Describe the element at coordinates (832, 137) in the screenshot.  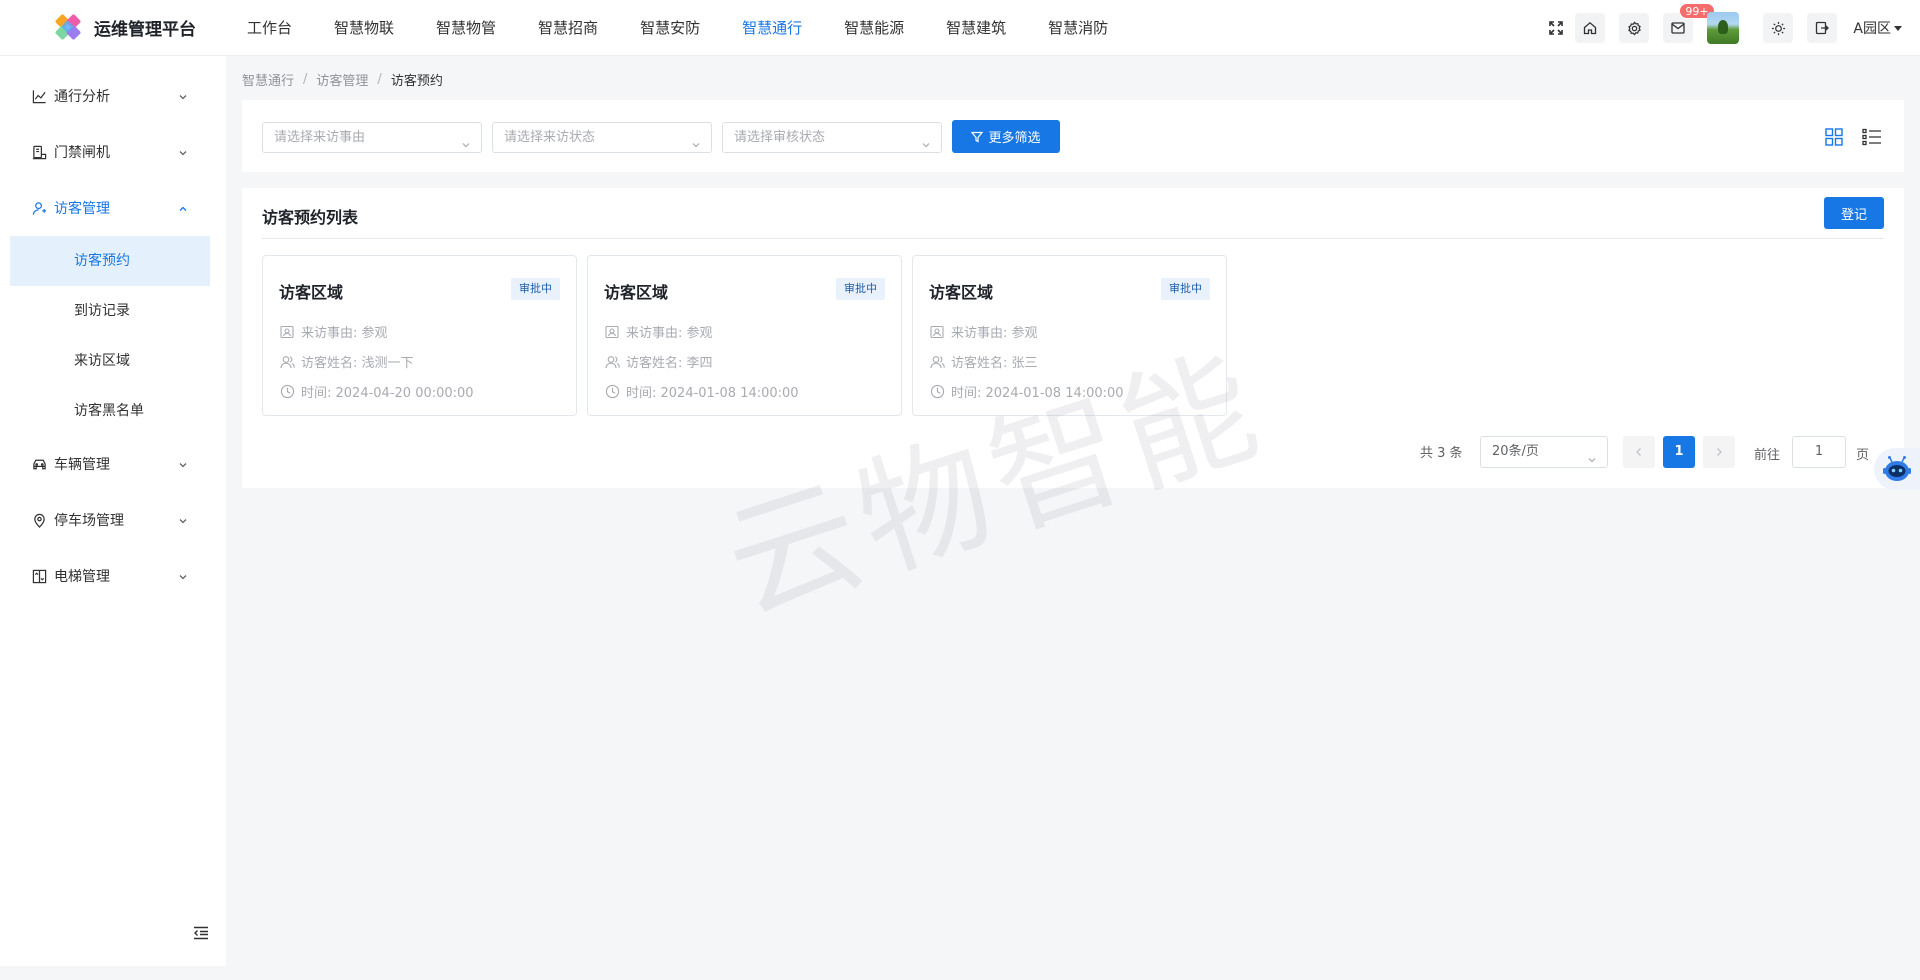
I see `review-status-select: 请选择审核状态` at that location.